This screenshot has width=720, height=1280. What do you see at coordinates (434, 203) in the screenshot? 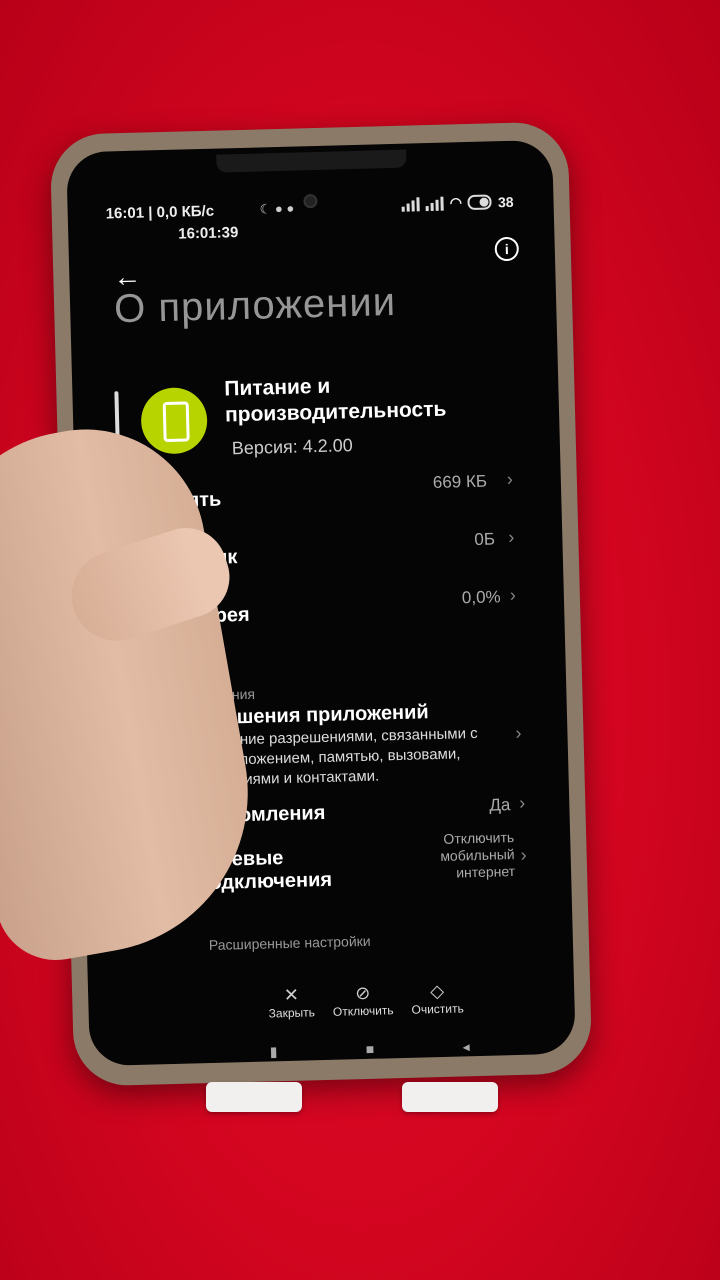
I see `signal-2-icon` at bounding box center [434, 203].